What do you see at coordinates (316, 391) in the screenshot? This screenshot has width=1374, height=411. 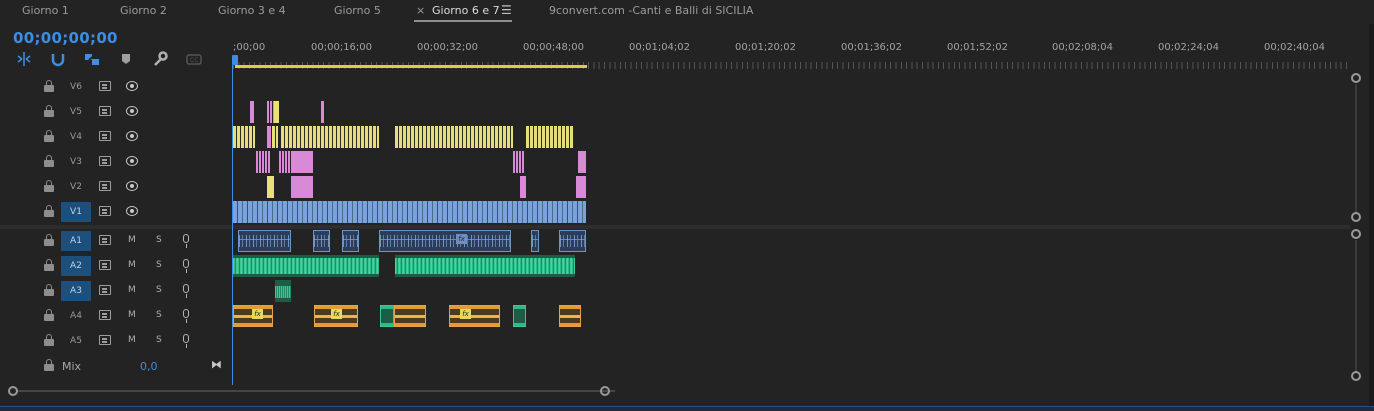 I see `hscroll-track` at bounding box center [316, 391].